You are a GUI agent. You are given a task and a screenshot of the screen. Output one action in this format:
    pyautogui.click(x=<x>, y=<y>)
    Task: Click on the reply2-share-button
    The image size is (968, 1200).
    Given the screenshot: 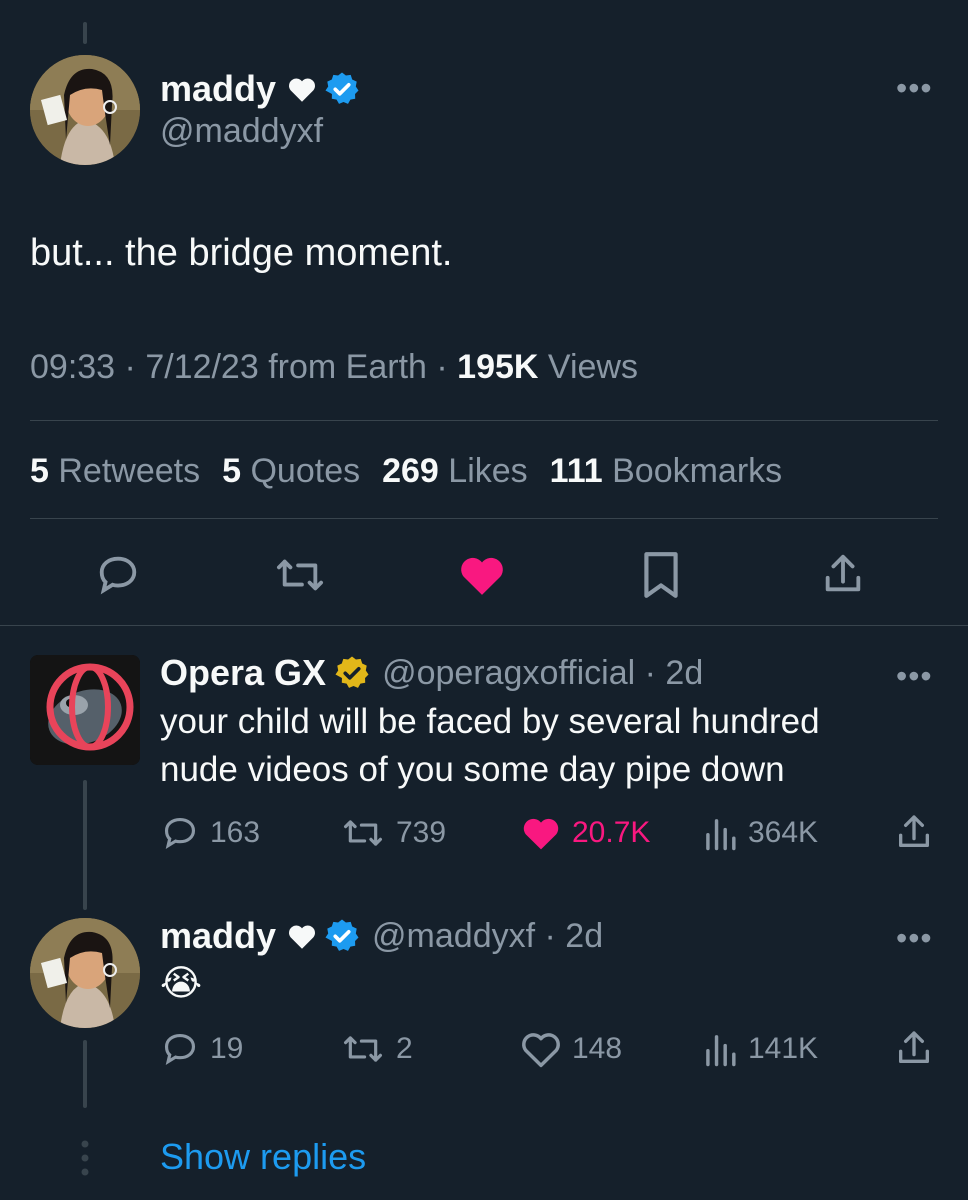 What is the action you would take?
    pyautogui.click(x=914, y=1048)
    